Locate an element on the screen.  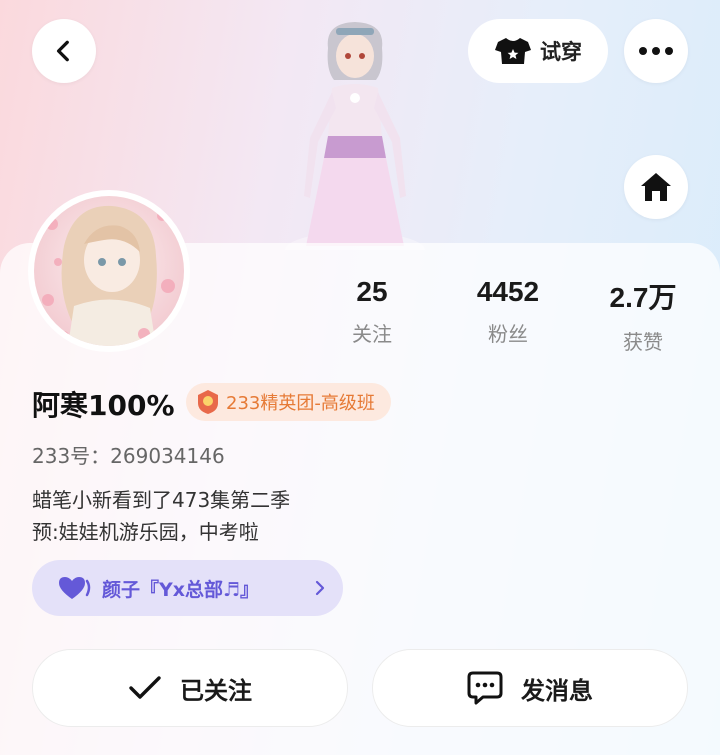
avatar-image is located at coordinates (109, 271).